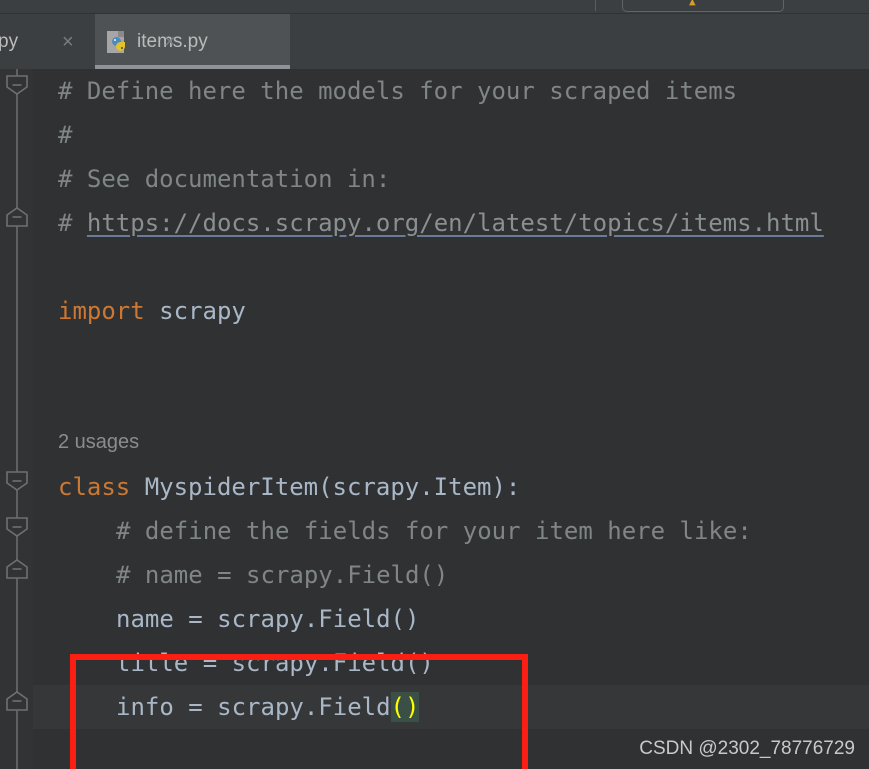  I want to click on tab-items-py: items.py, so click(192, 41).